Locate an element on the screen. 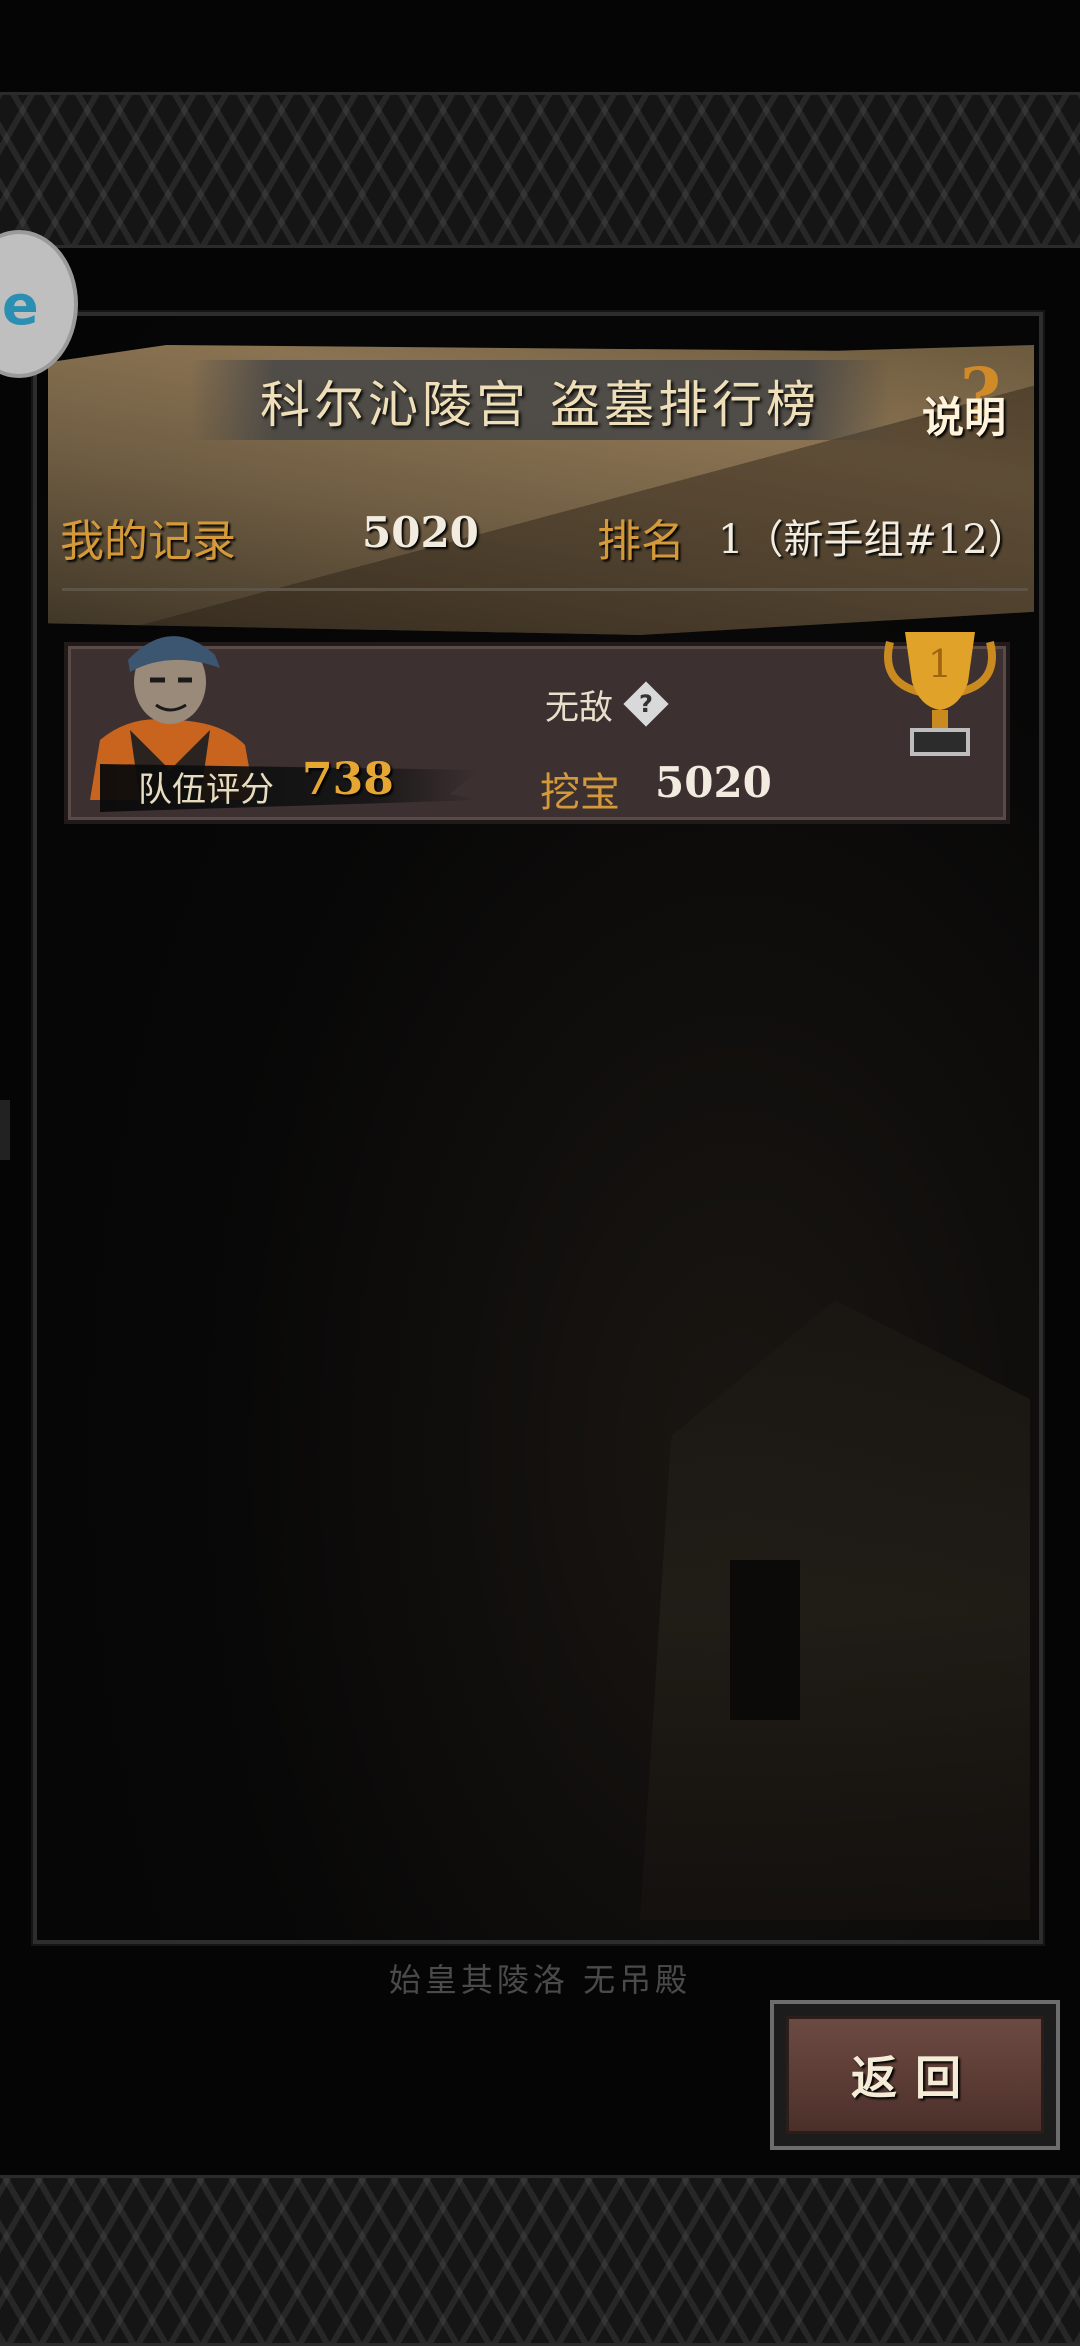  trophy-rank: 1 is located at coordinates (940, 664).